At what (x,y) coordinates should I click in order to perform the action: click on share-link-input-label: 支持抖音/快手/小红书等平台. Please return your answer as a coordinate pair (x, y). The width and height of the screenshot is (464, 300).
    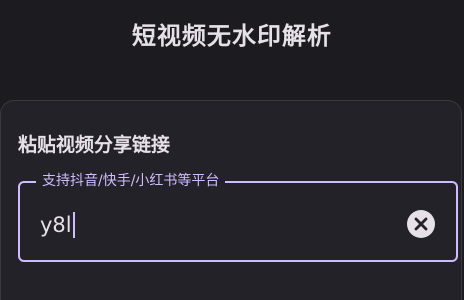
    Looking at the image, I should click on (131, 181).